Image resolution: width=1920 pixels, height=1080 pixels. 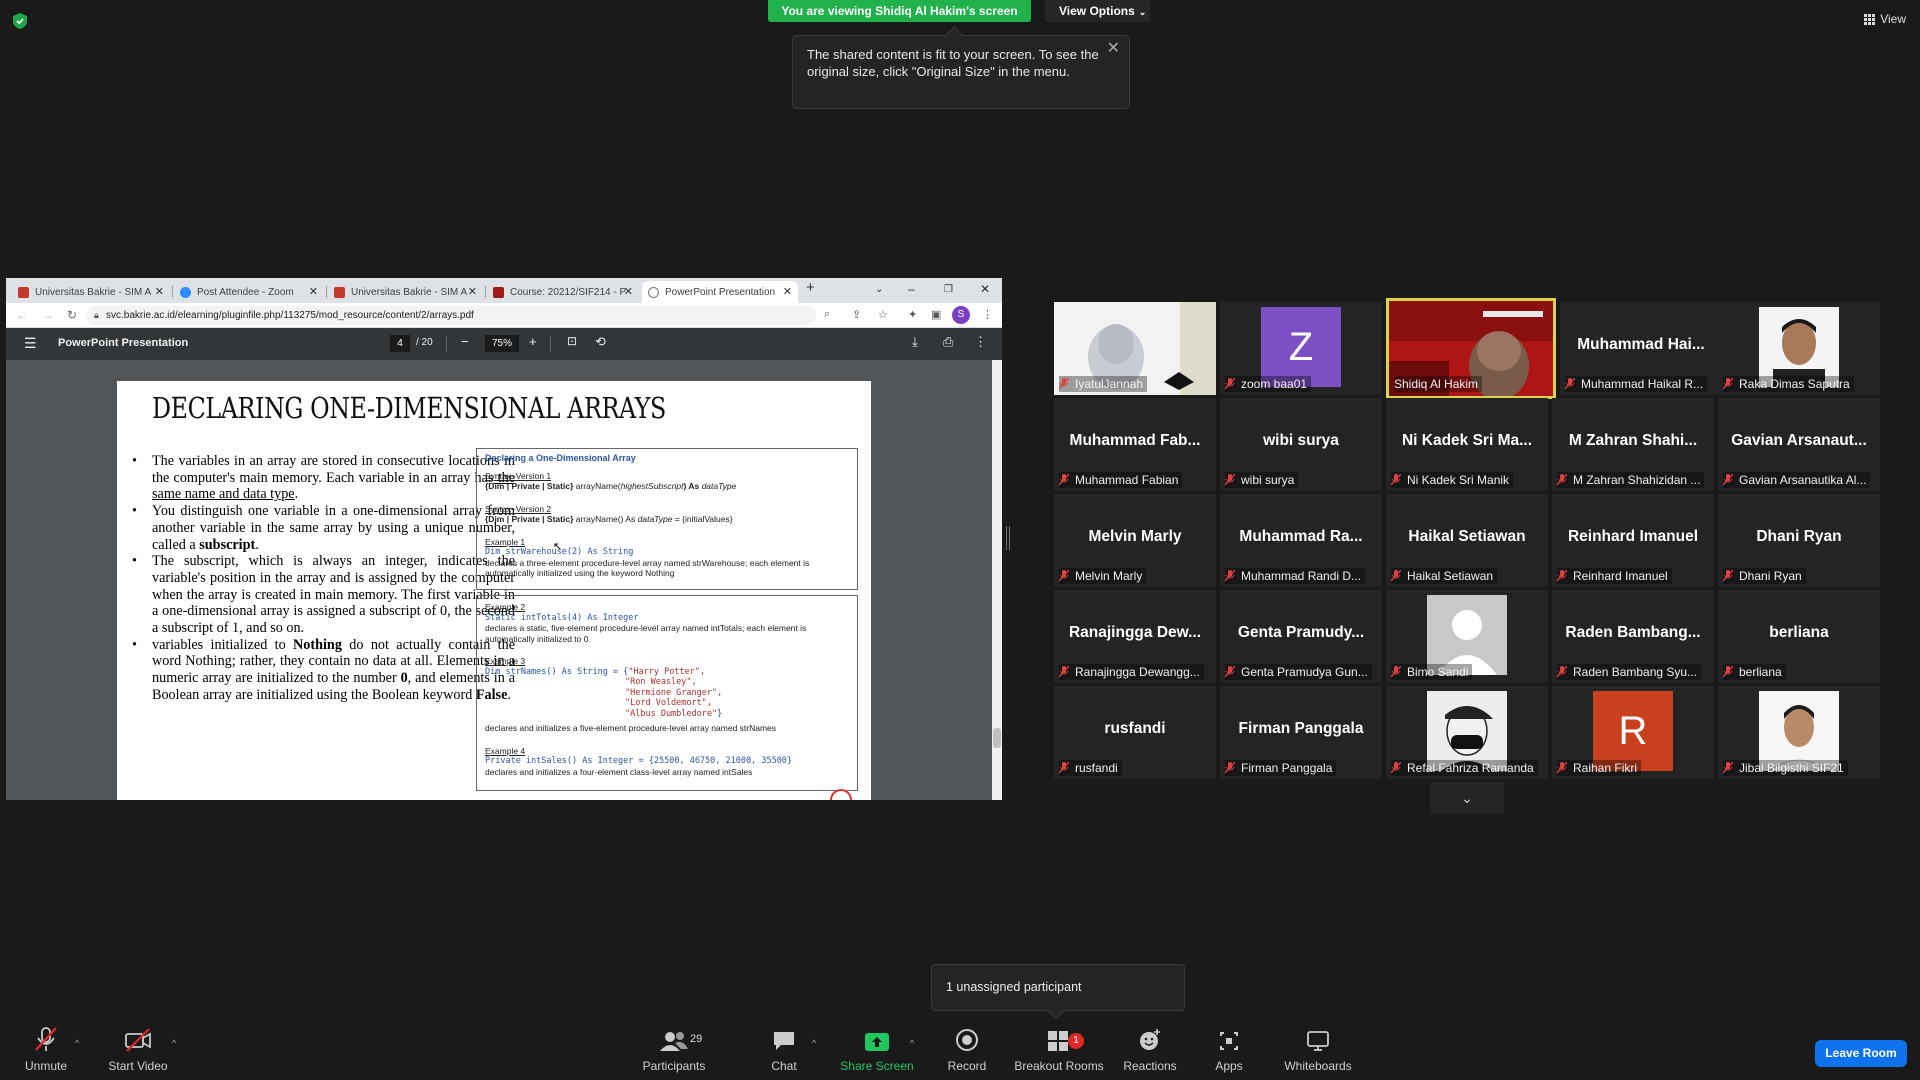 I want to click on scrollbar-thumb, so click(x=997, y=738).